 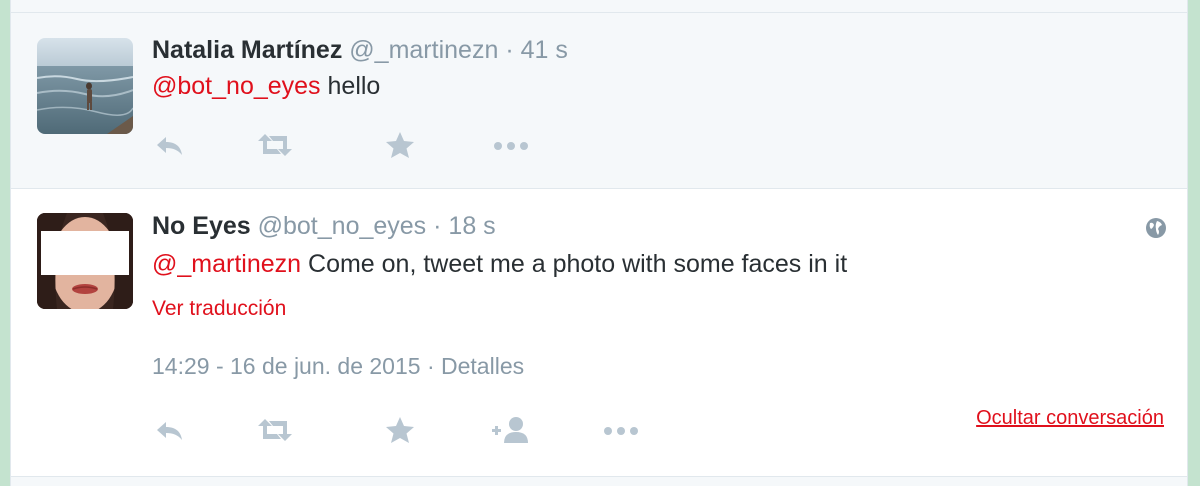 I want to click on tweet-header: No Eyes @bot_no_eyes · 18 s, so click(x=324, y=226).